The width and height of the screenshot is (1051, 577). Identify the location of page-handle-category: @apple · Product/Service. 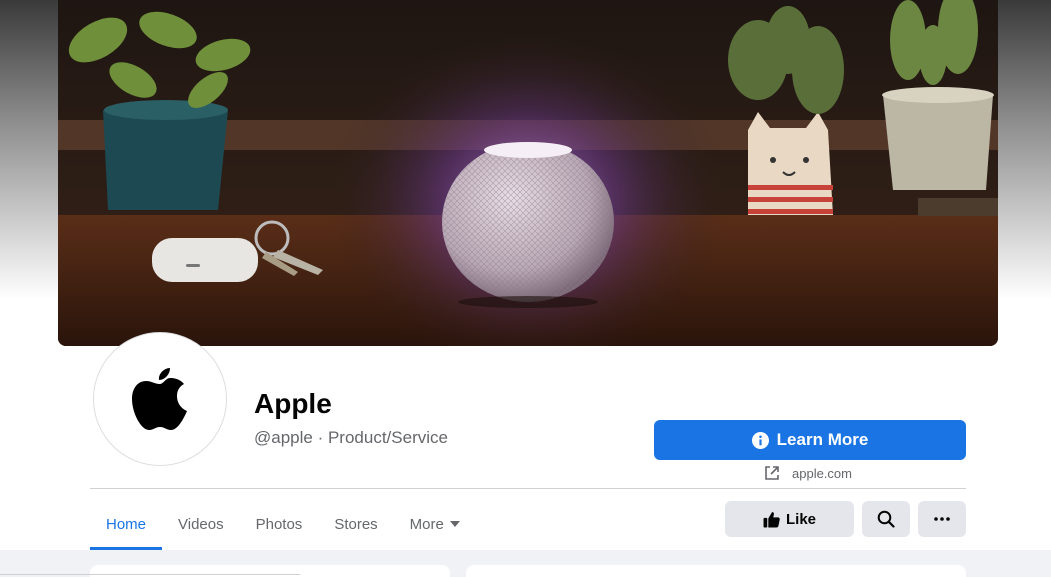
(351, 437).